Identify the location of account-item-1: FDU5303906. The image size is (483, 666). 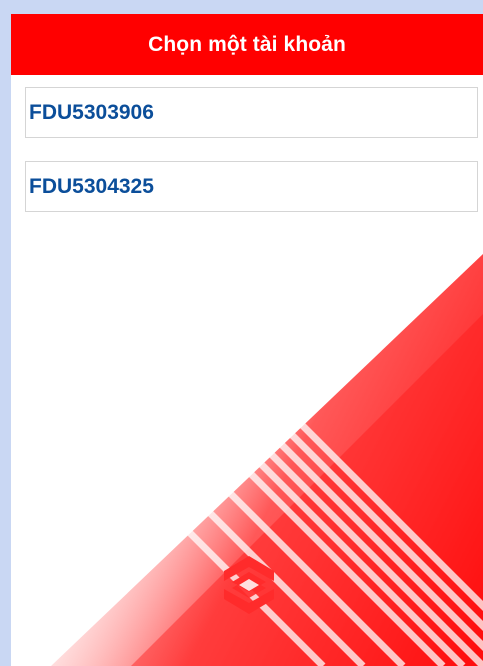
(251, 112).